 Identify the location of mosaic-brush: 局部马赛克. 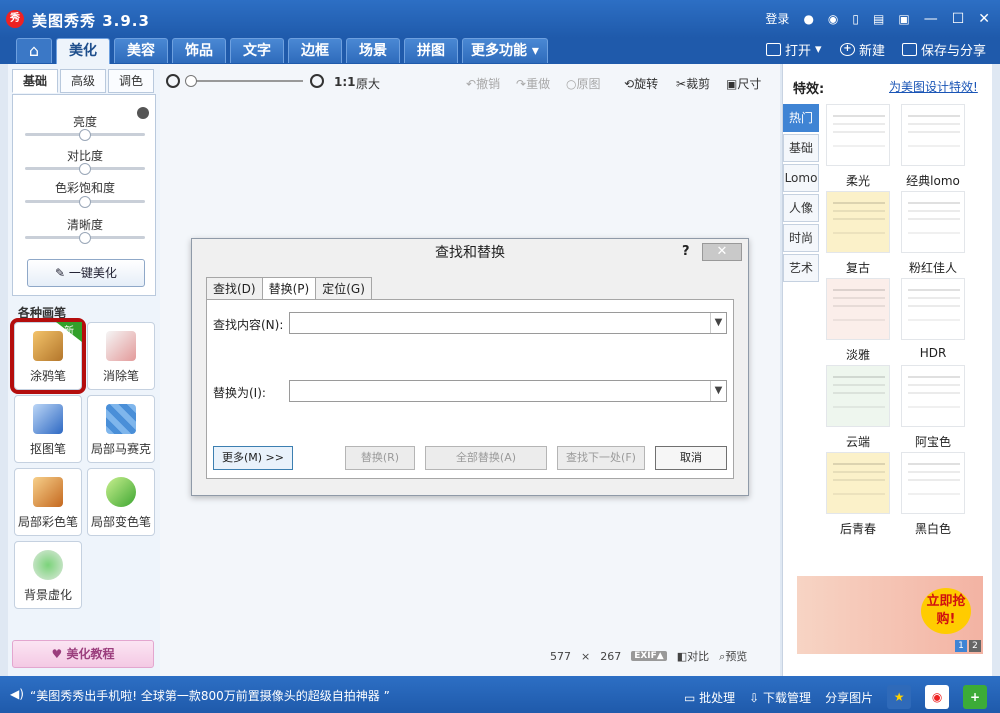
(121, 429).